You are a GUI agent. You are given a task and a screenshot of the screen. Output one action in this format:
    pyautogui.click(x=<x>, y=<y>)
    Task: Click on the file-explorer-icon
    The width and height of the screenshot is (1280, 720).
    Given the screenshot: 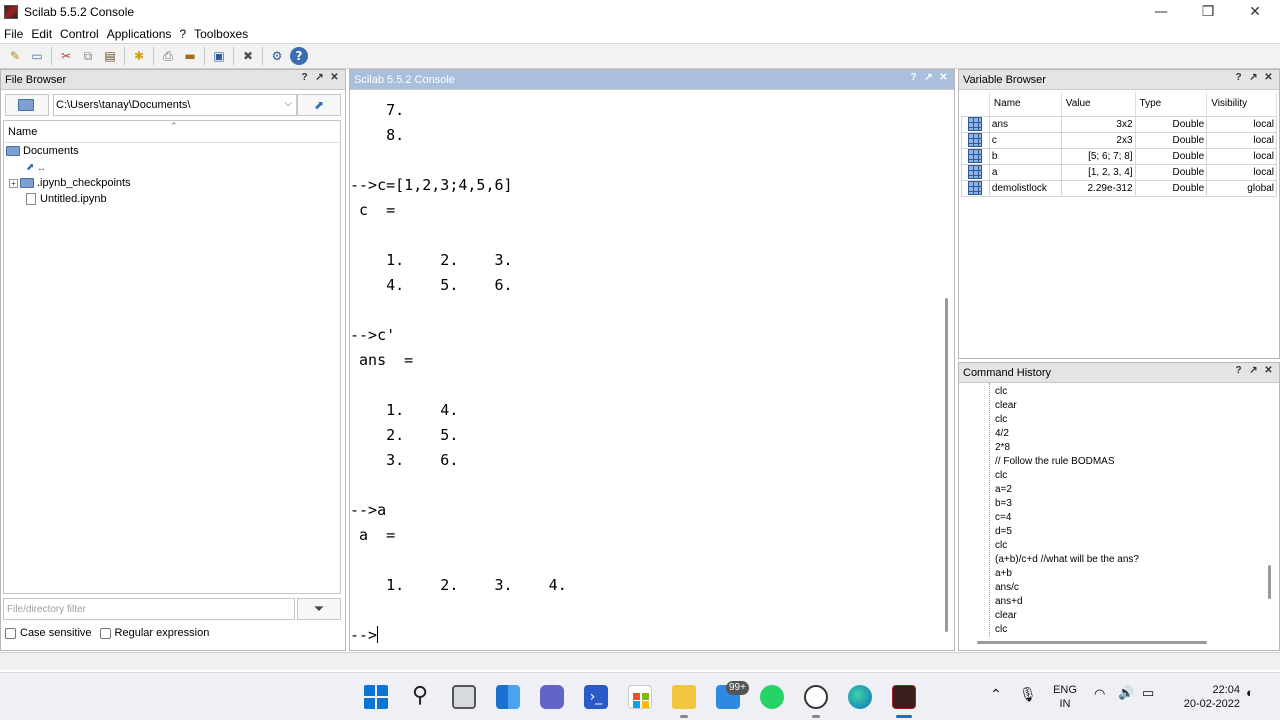 What is the action you would take?
    pyautogui.click(x=684, y=697)
    